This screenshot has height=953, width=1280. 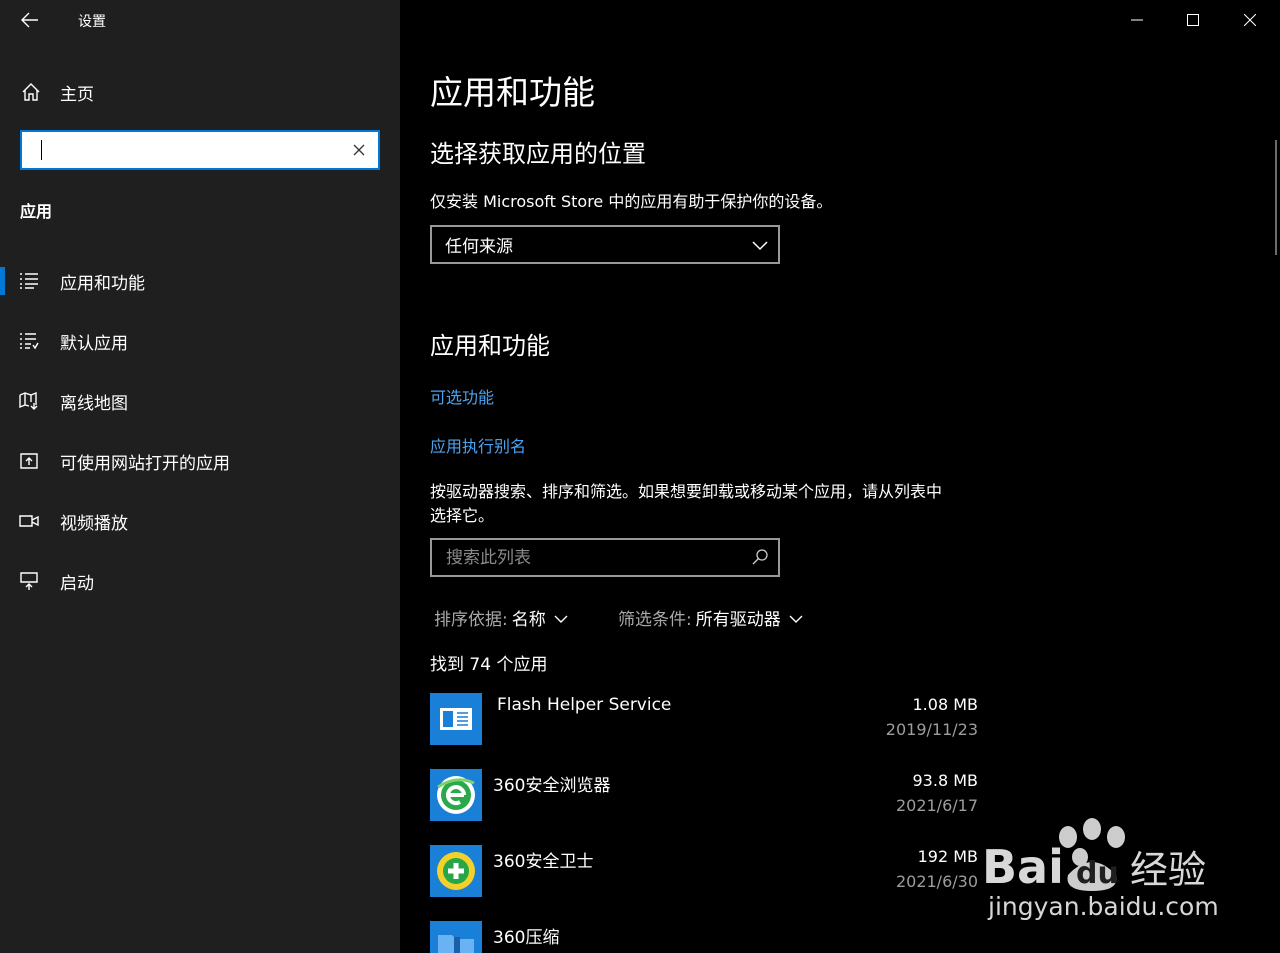 What do you see at coordinates (462, 515) in the screenshot?
I see `apps-description-line2: 选择它。` at bounding box center [462, 515].